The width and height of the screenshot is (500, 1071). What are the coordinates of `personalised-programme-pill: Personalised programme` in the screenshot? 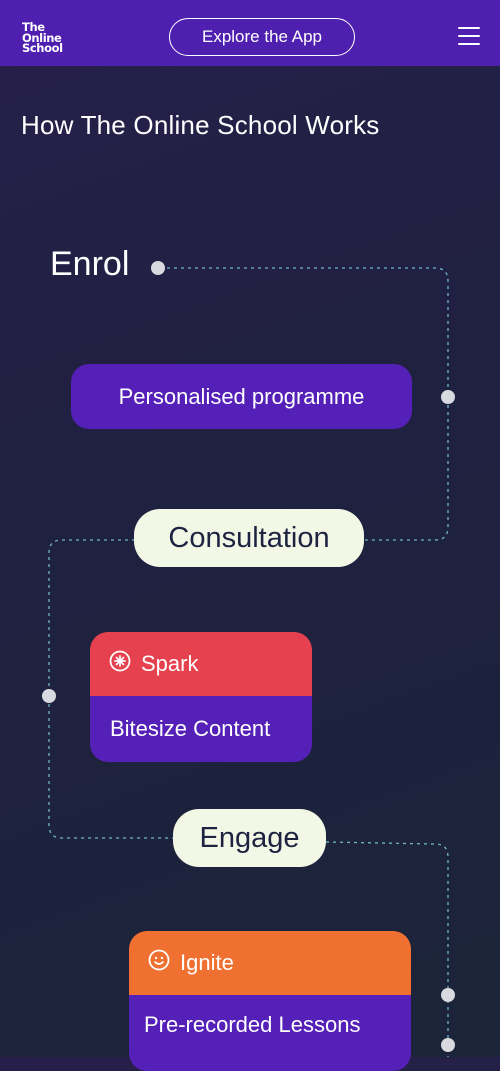 It's located at (241, 396).